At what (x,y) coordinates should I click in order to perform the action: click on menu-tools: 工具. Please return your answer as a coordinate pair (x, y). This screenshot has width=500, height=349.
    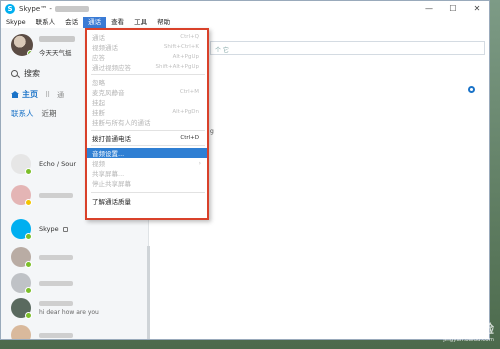
    Looking at the image, I should click on (140, 22).